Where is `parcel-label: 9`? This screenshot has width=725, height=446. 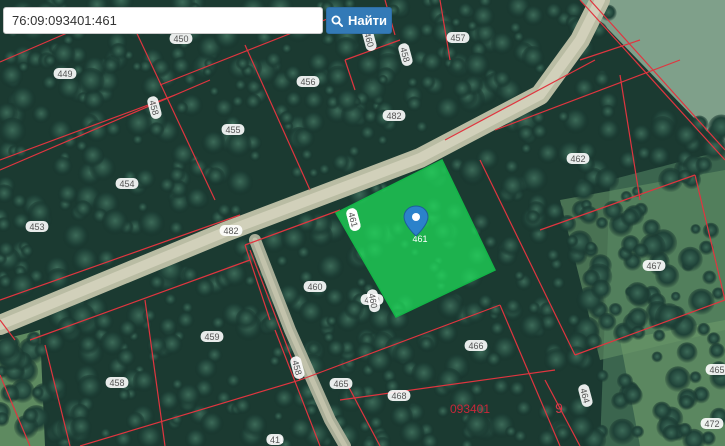 parcel-label: 9 is located at coordinates (559, 408).